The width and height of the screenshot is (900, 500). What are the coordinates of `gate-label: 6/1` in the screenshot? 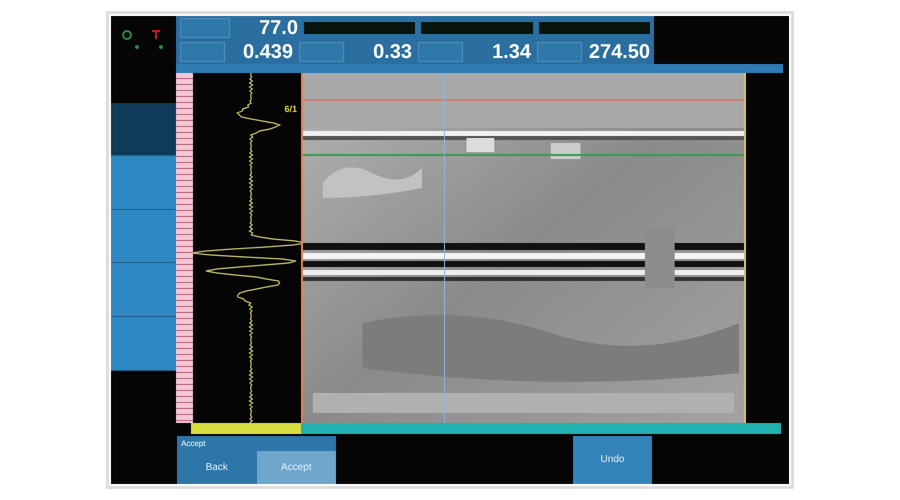 It's located at (290, 109).